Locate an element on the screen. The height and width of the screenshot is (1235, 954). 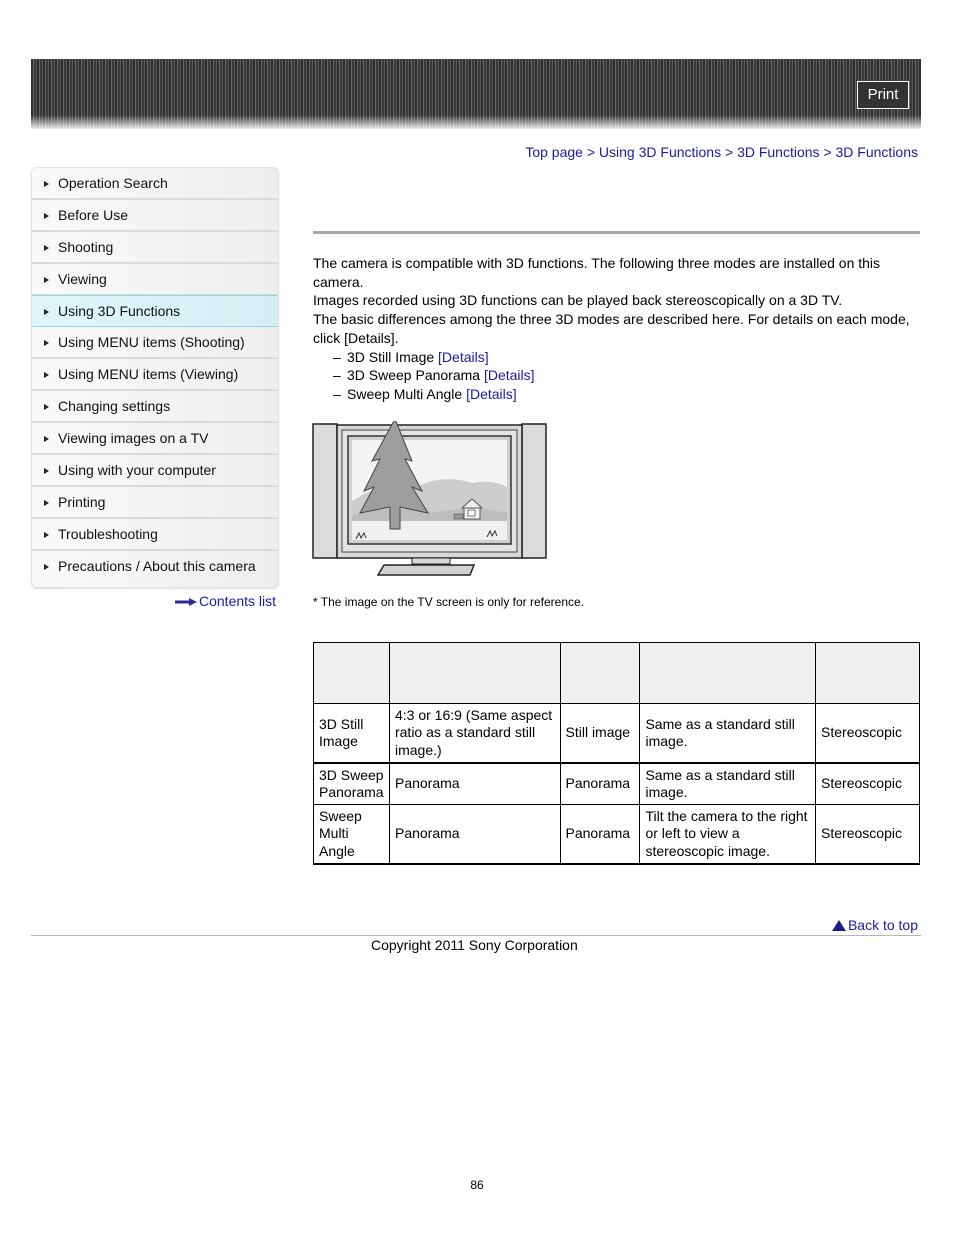
sidebar-item-menu-viewing: Using MENU items (Viewing) is located at coordinates (155, 375).